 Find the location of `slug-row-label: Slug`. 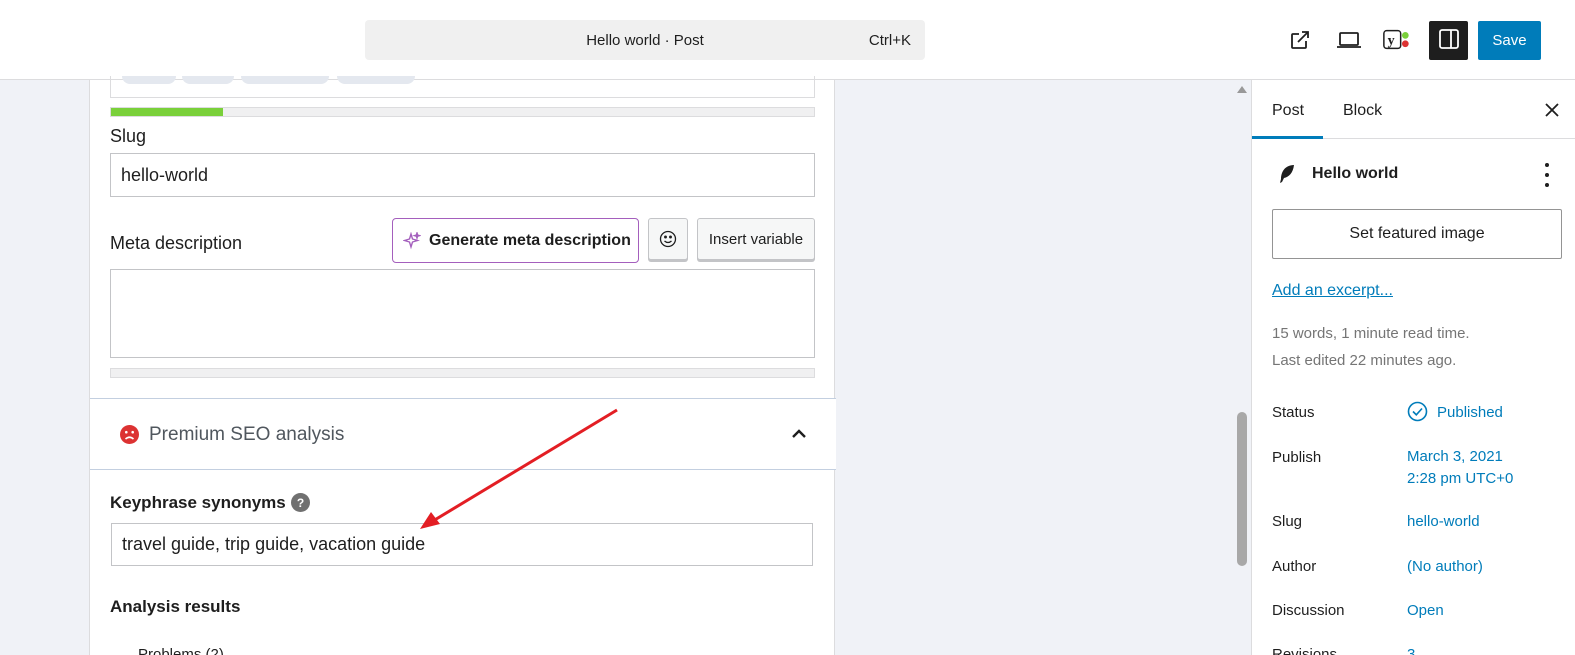

slug-row-label: Slug is located at coordinates (1287, 521).